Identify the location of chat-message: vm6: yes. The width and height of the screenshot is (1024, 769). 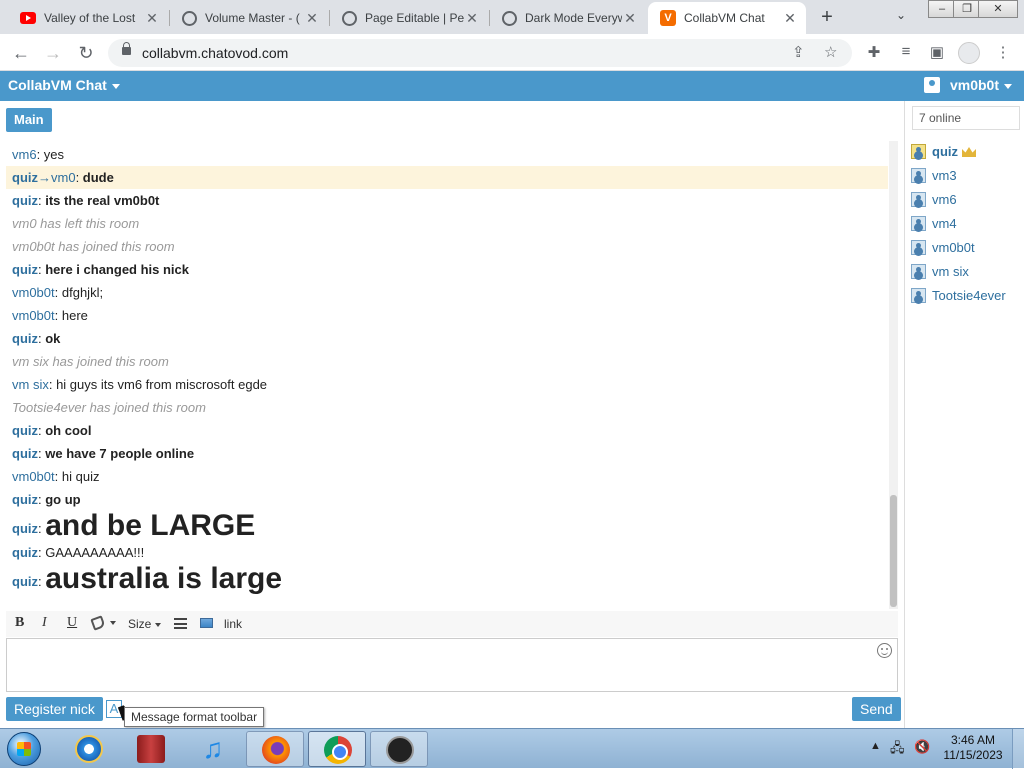
(447, 154).